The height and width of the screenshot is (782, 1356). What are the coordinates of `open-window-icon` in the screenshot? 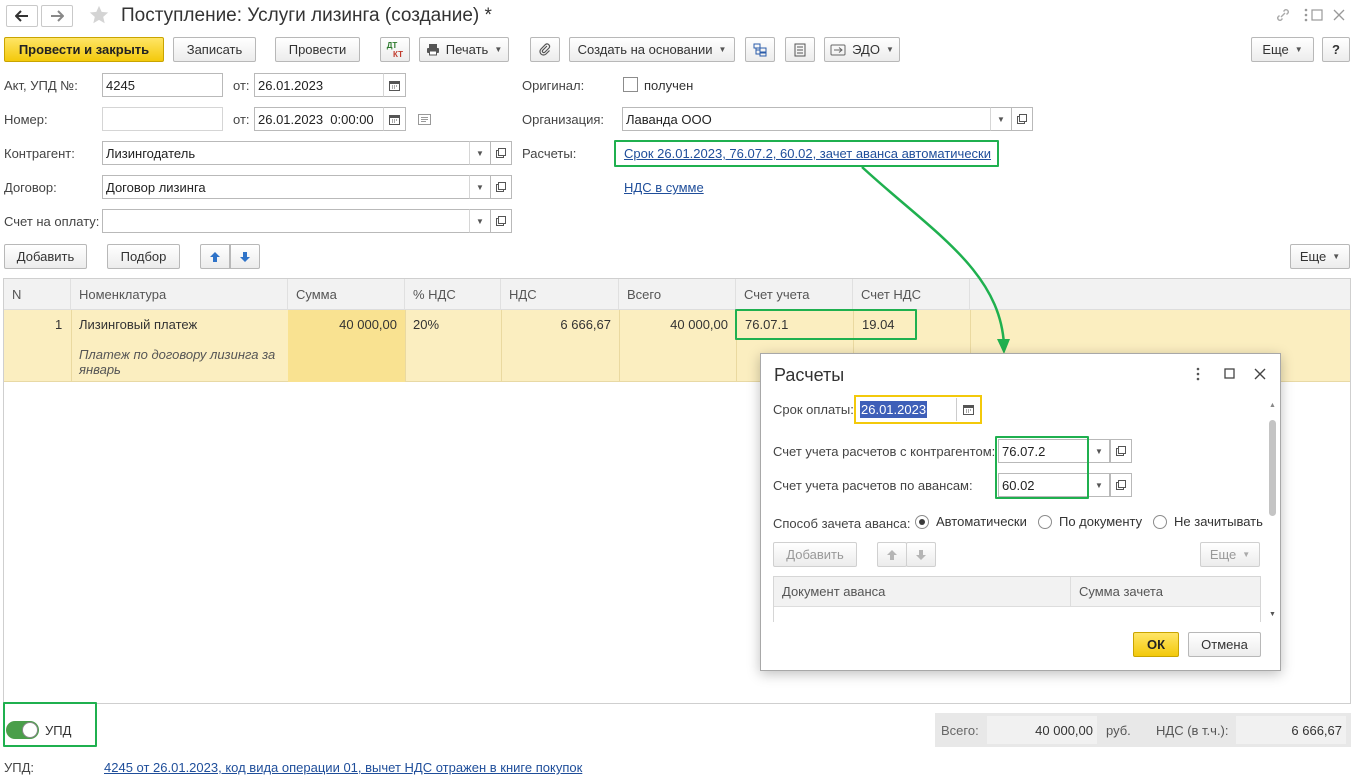 It's located at (1121, 451).